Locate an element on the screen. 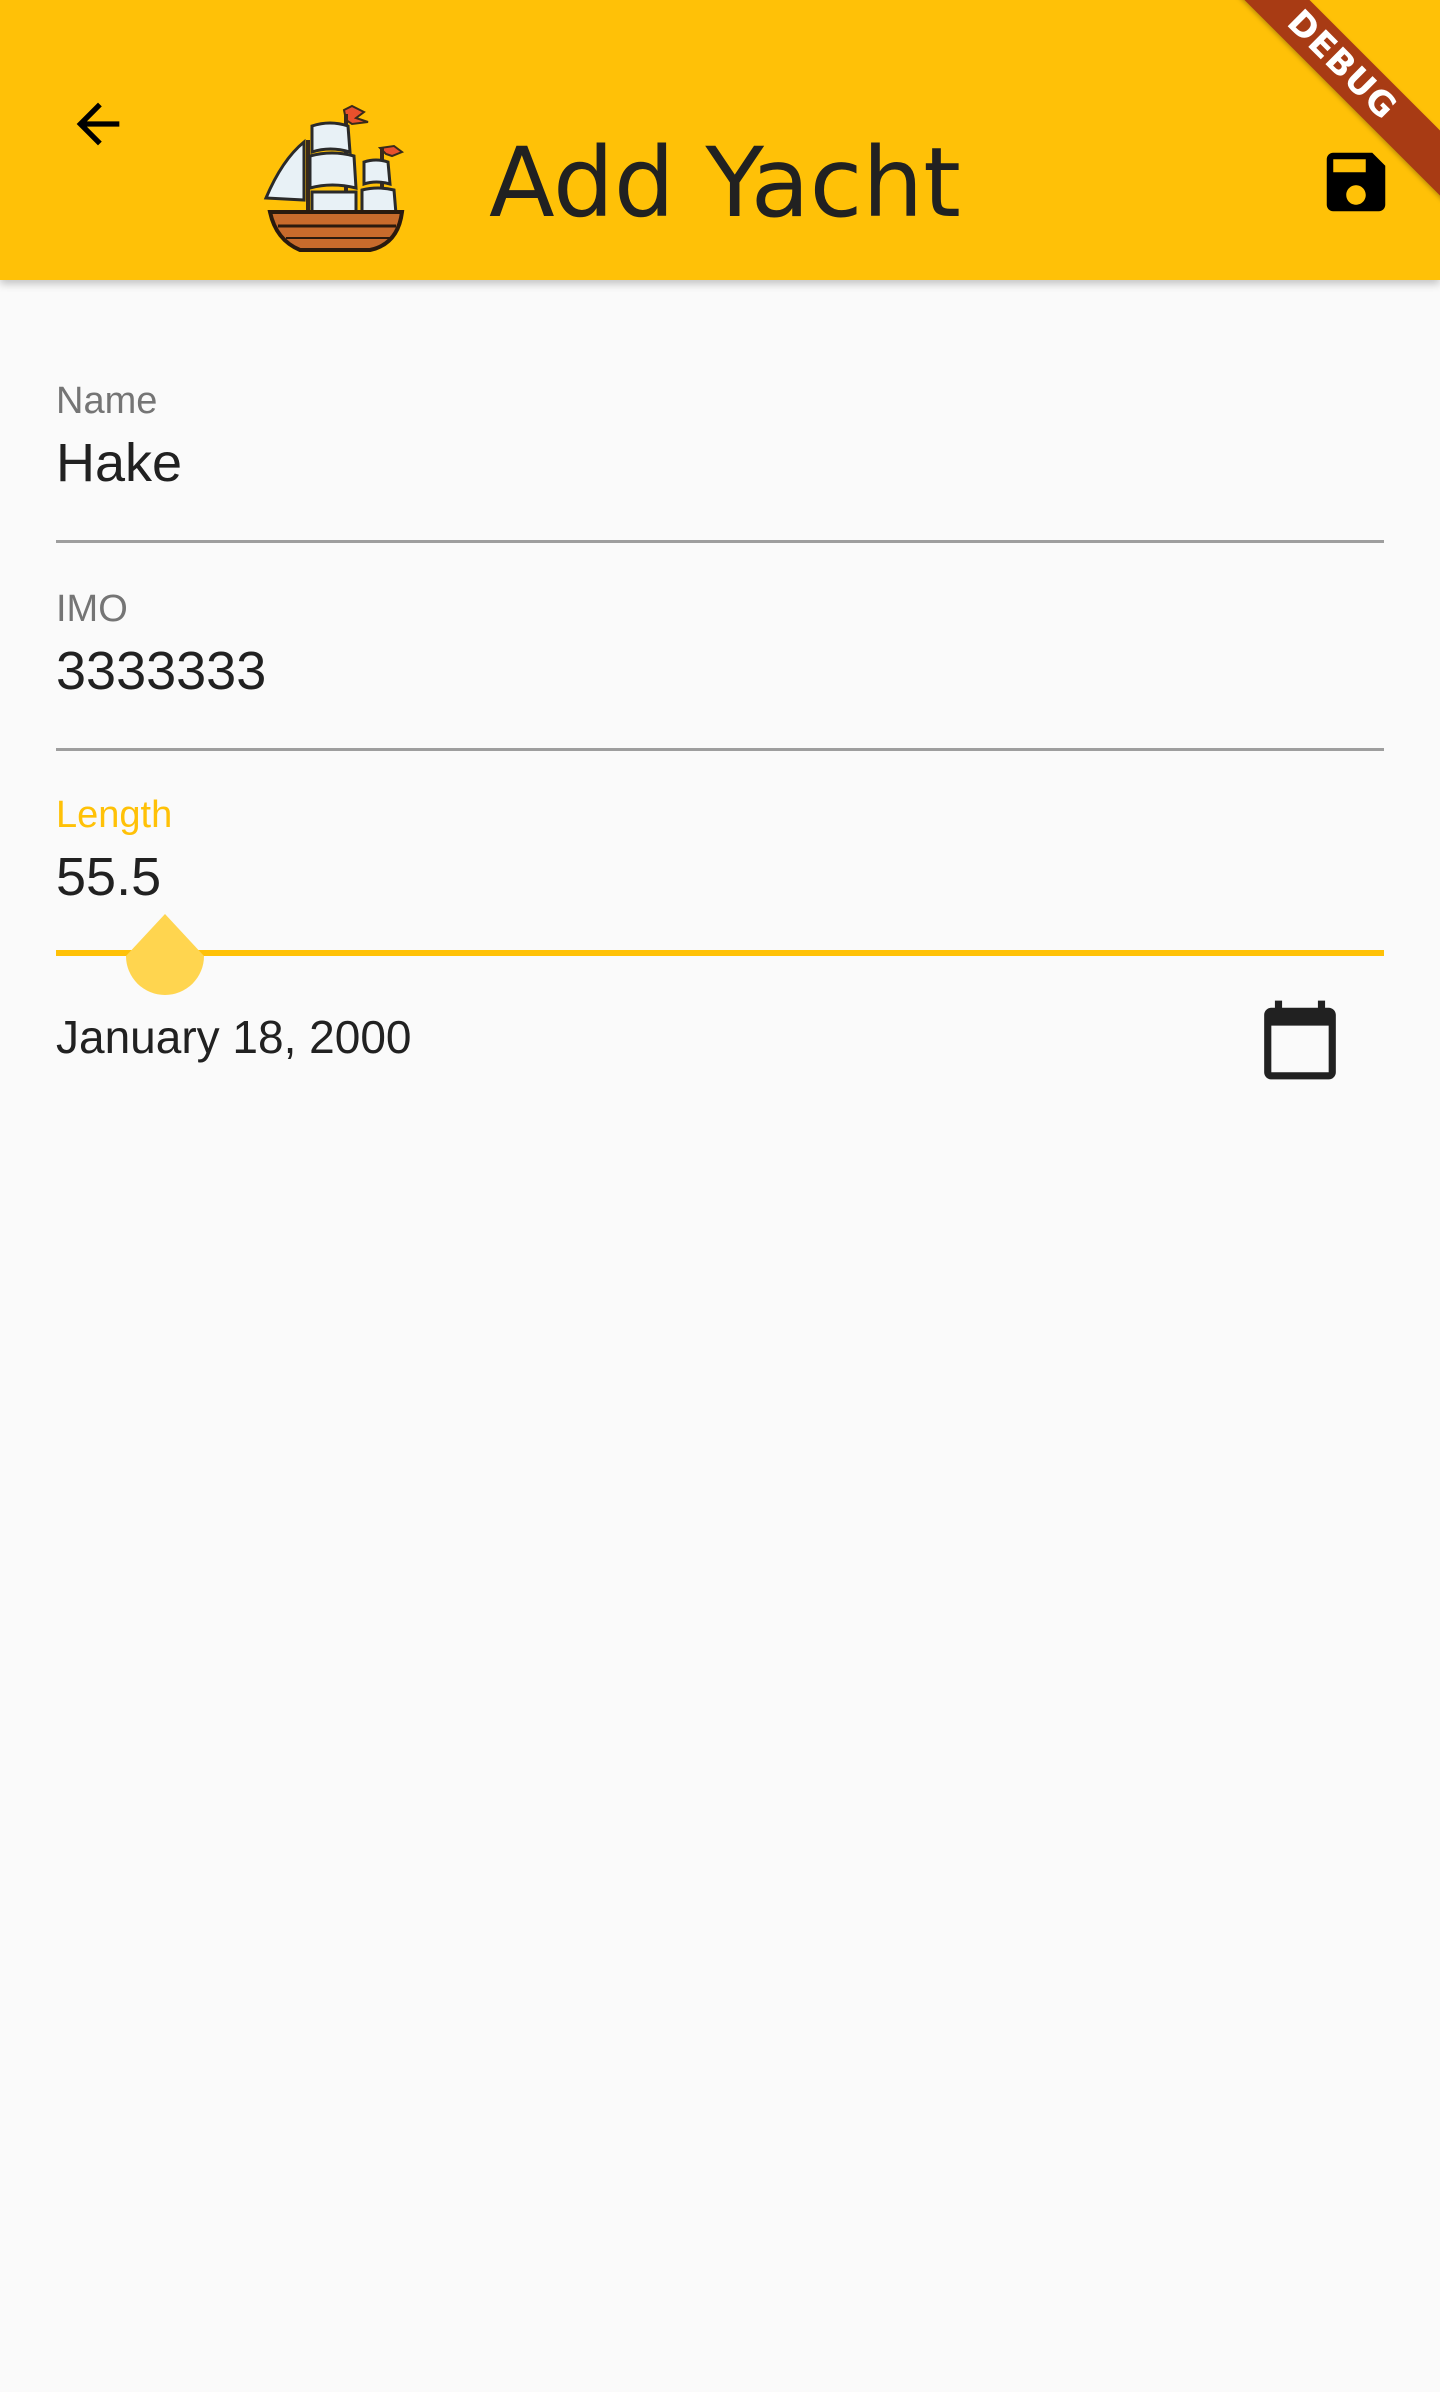 The height and width of the screenshot is (2392, 1440). sailing-ship-icon is located at coordinates (334, 178).